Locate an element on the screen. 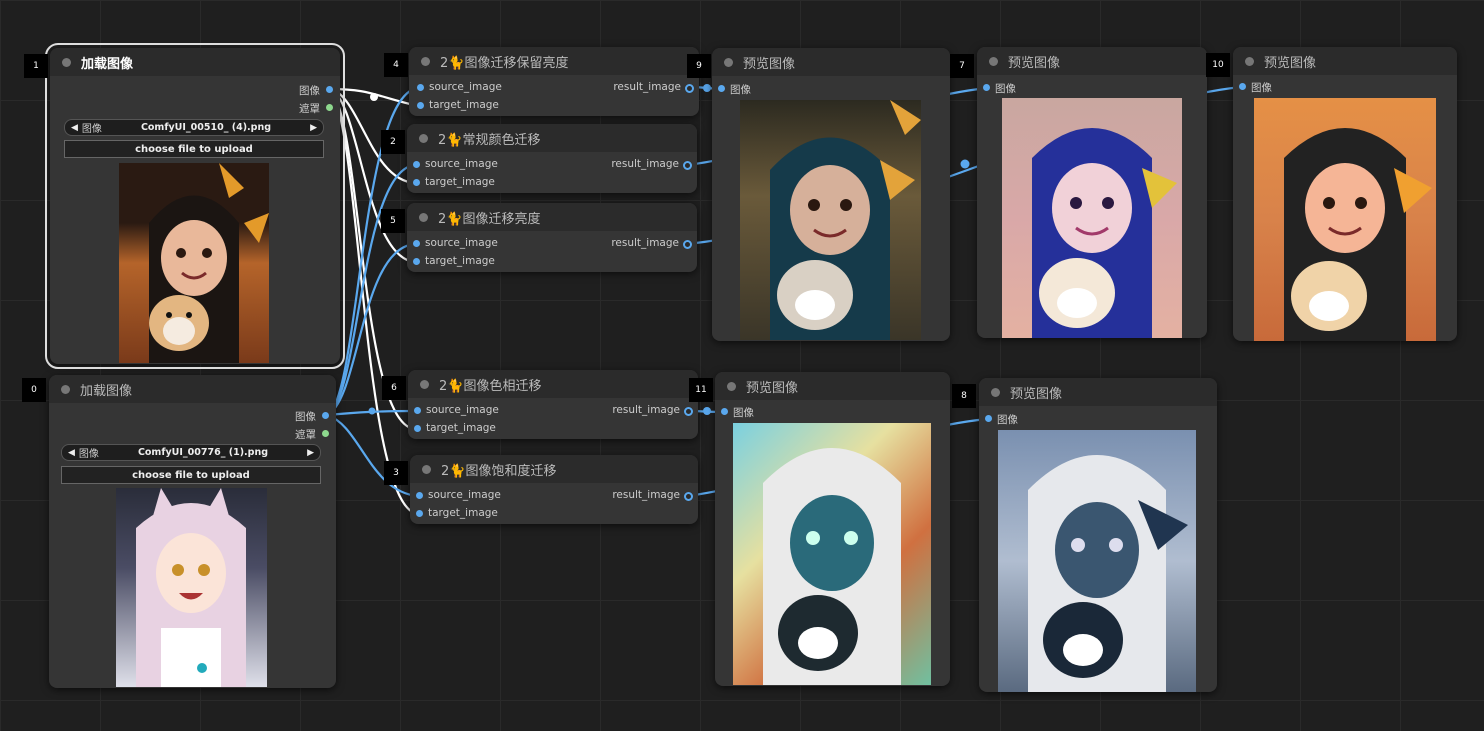 The height and width of the screenshot is (731, 1484). catgirl-image is located at coordinates (191, 587).